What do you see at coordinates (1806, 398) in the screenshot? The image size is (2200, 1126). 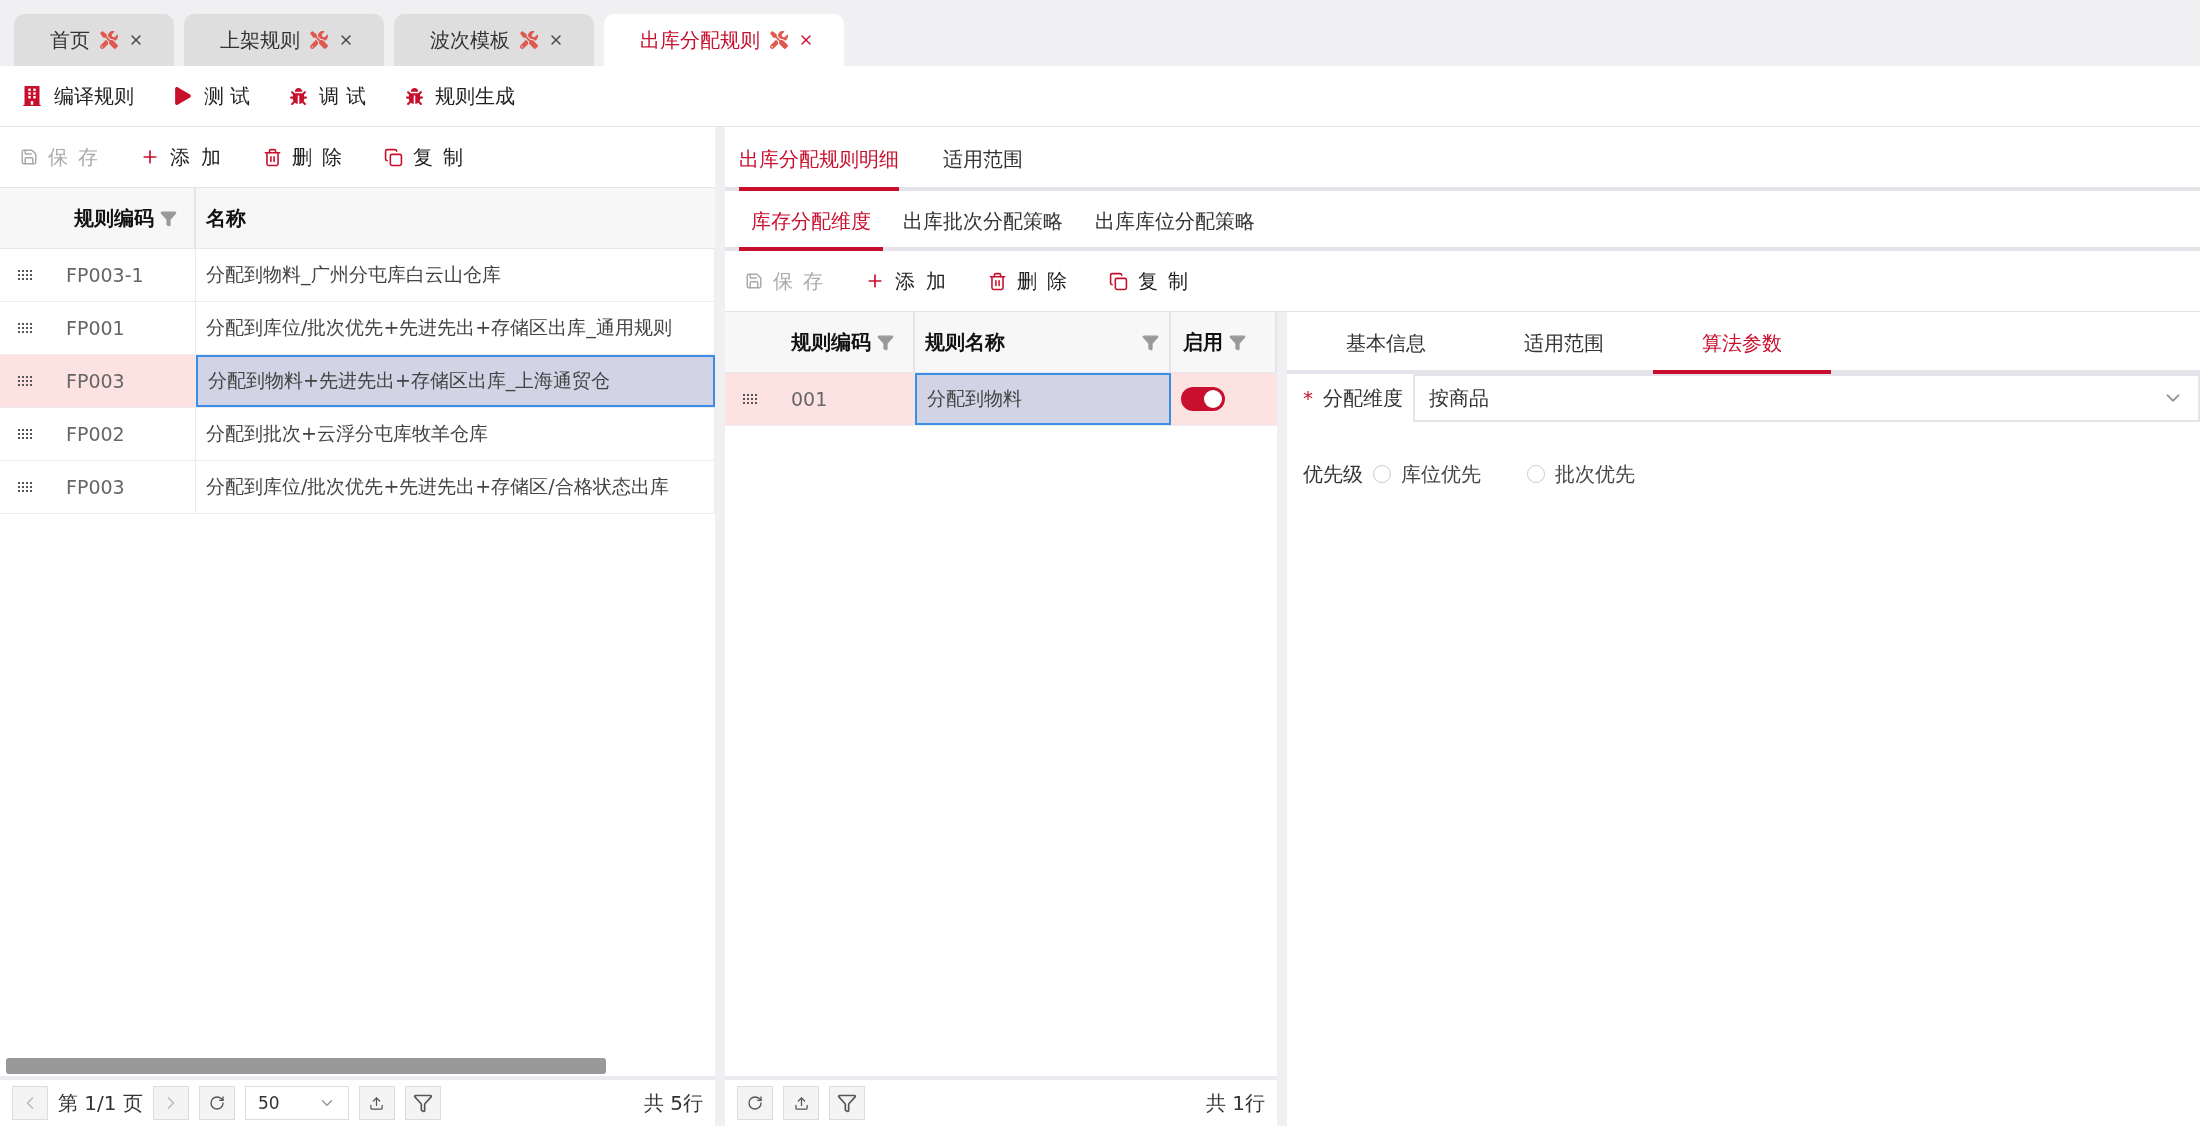 I see `dimension-select: 按商品` at bounding box center [1806, 398].